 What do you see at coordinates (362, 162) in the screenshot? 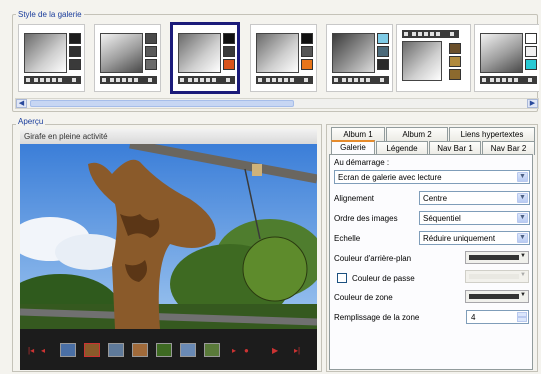
I see `startup-label: Au démarrage :` at bounding box center [362, 162].